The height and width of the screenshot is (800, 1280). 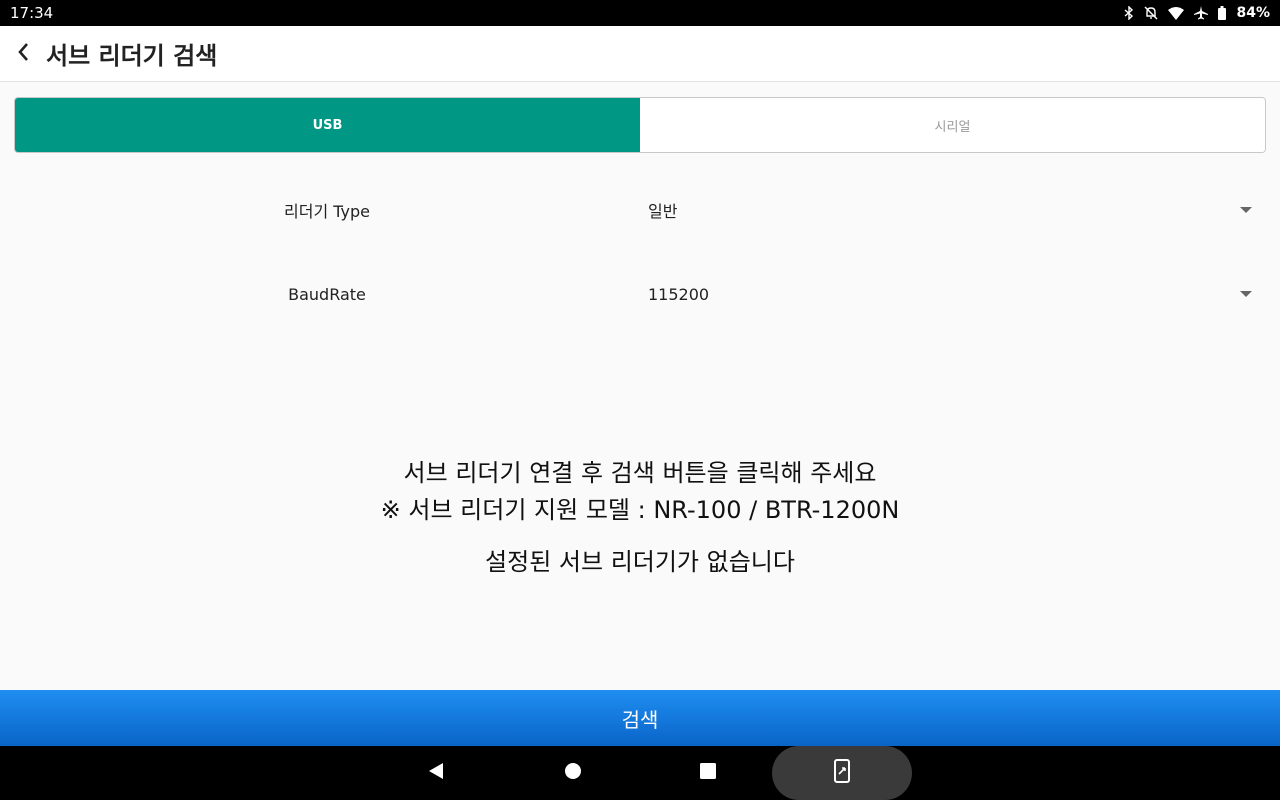 I want to click on app-bar: 서브 리더기 검색, so click(x=640, y=54).